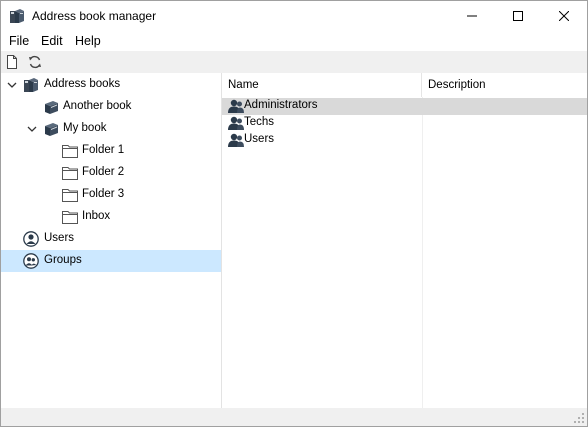  What do you see at coordinates (281, 105) in the screenshot?
I see `list-row-name: Administrators` at bounding box center [281, 105].